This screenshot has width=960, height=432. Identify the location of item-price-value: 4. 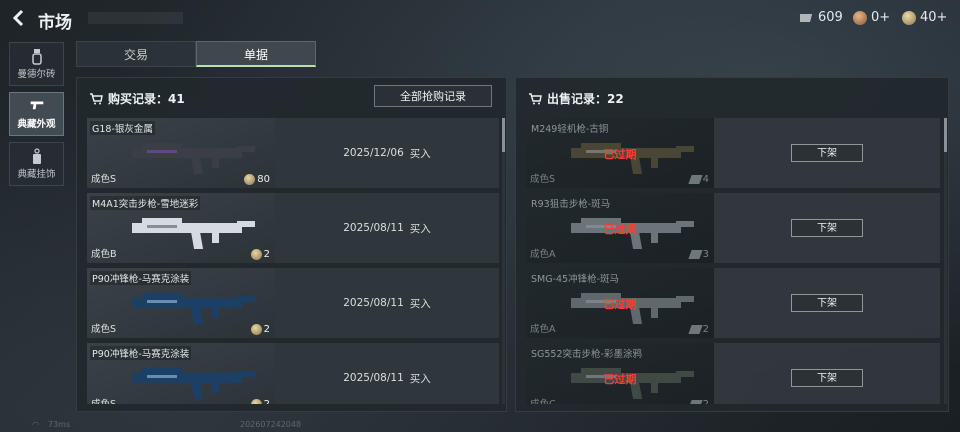
(705, 179).